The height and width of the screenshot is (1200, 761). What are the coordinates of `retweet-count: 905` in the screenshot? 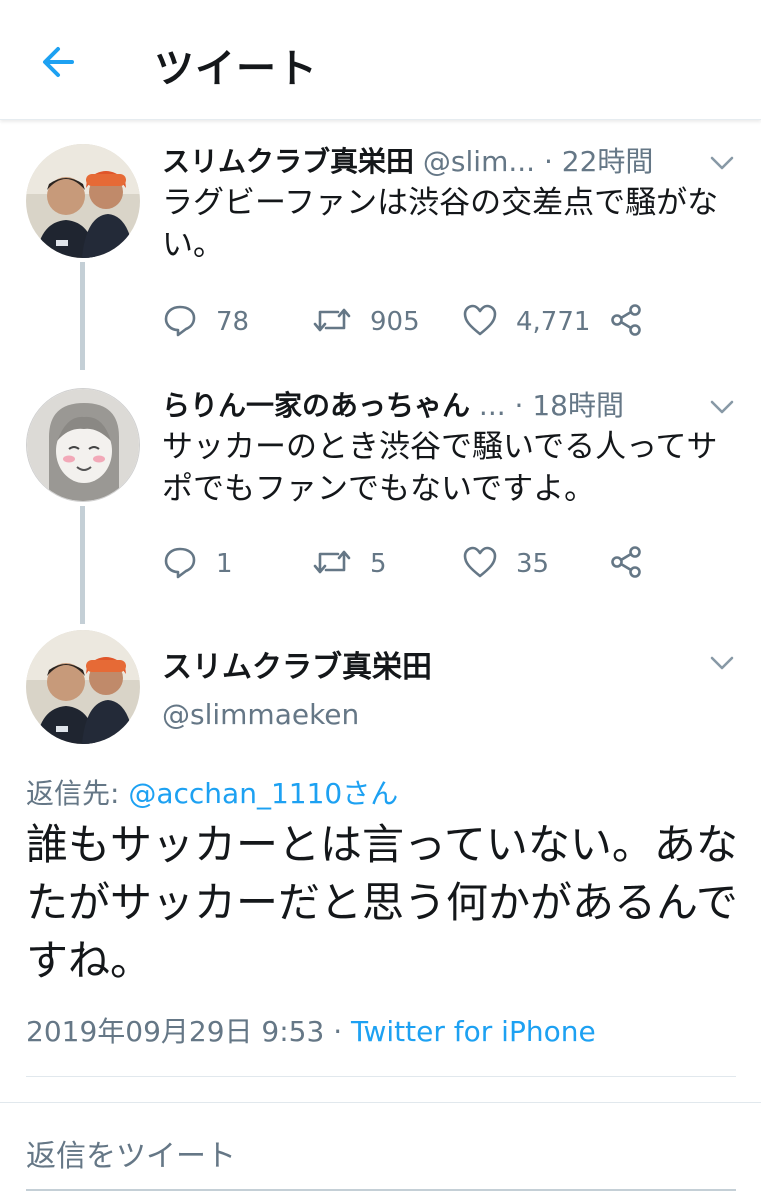 It's located at (395, 322).